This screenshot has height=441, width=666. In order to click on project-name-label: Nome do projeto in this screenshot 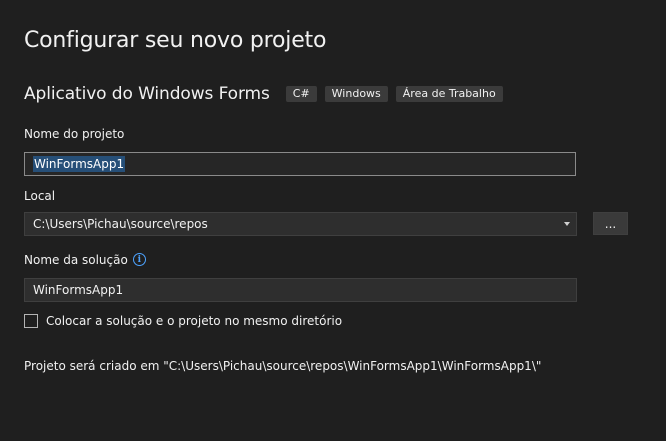, I will do `click(74, 134)`.